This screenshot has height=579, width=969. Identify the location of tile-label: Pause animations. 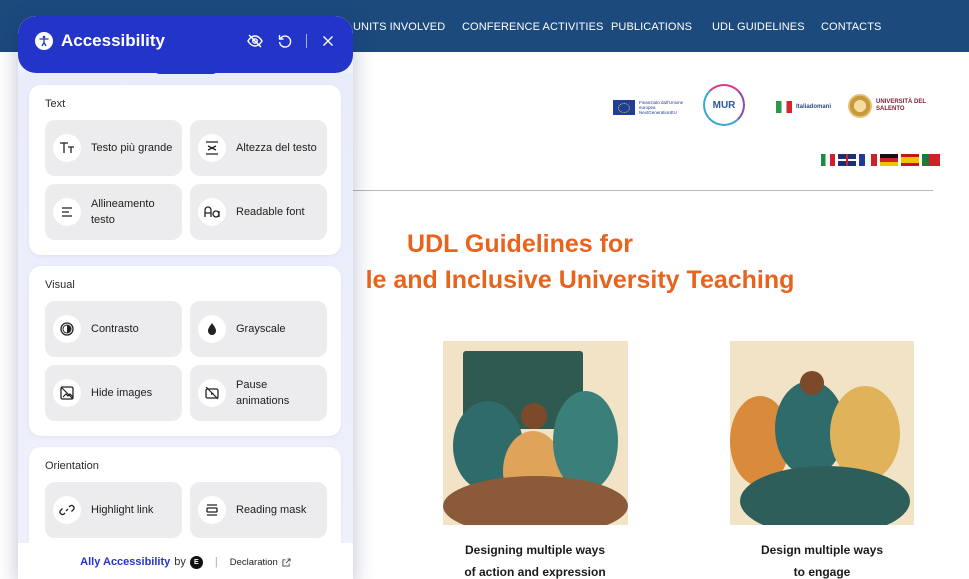
(263, 393).